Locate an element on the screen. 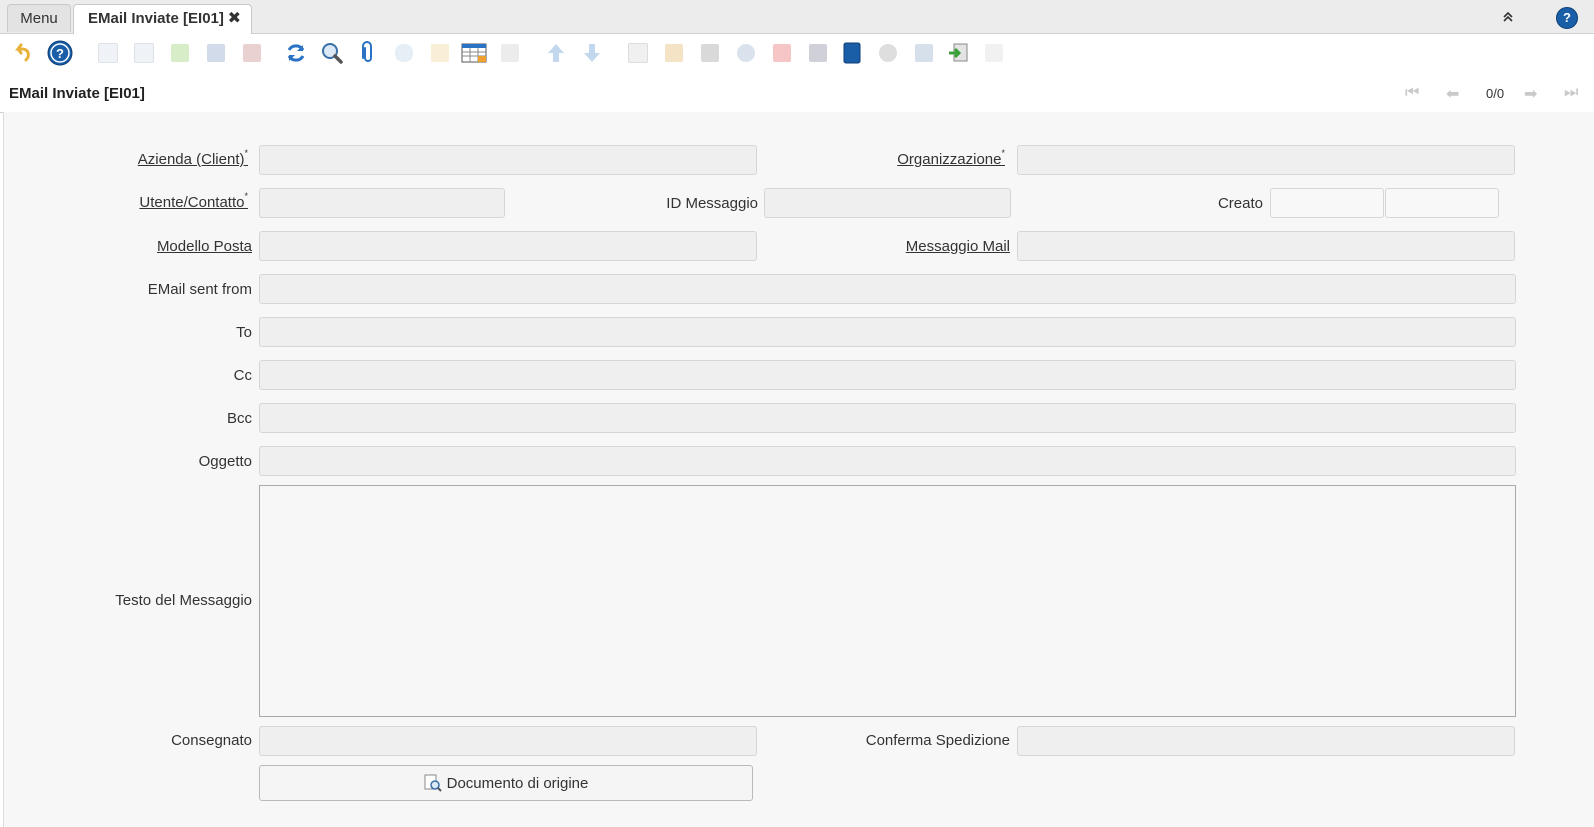 Image resolution: width=1594 pixels, height=827 pixels. tab-title: EMail Inviate [EI01] is located at coordinates (156, 18).